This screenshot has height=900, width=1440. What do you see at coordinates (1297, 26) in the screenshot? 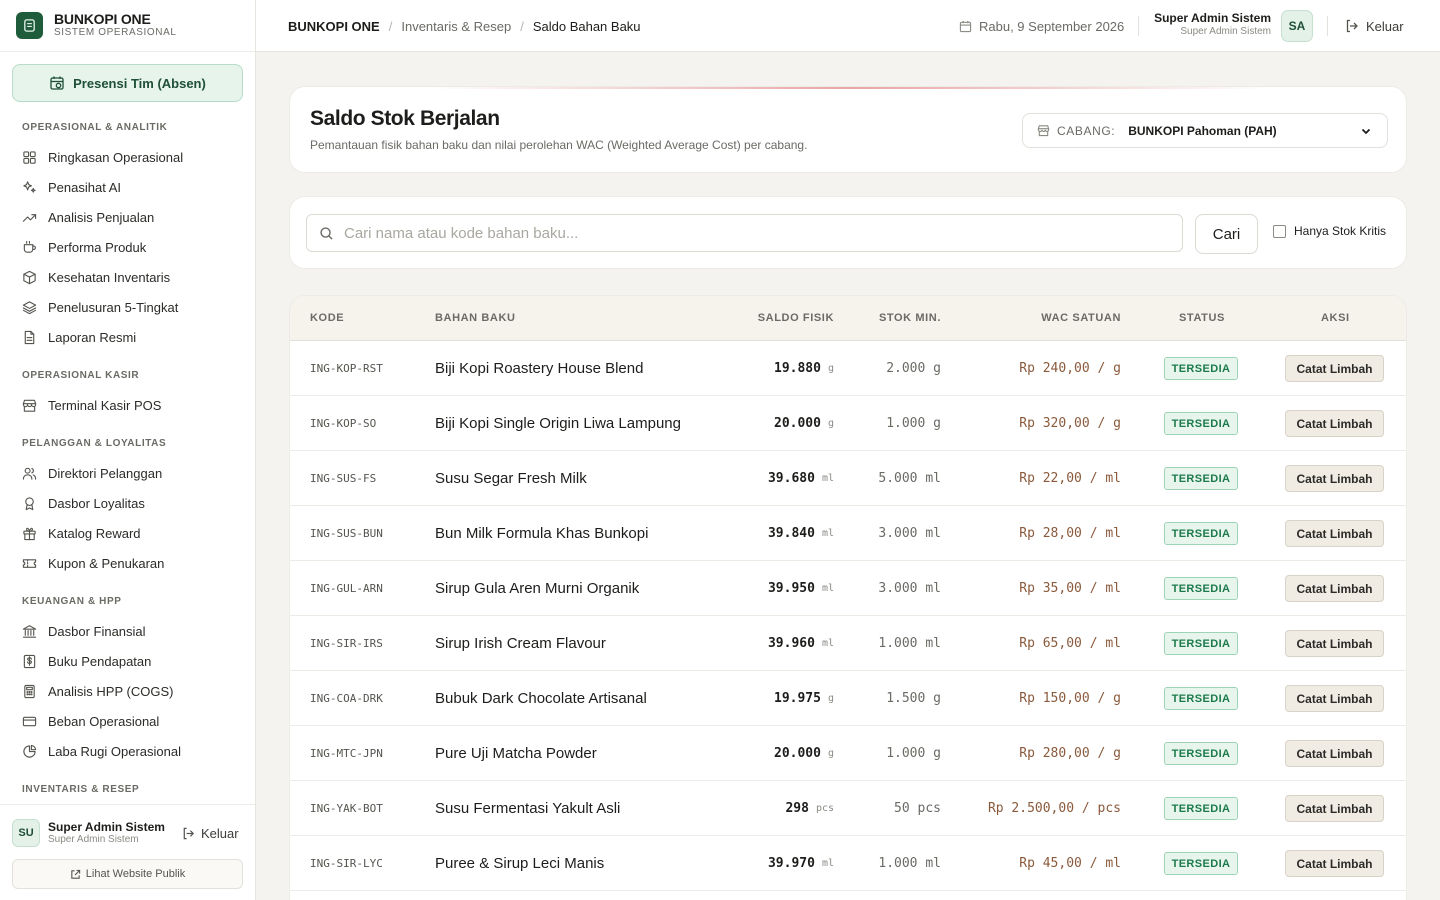
I see `topbar-avatar: SA` at bounding box center [1297, 26].